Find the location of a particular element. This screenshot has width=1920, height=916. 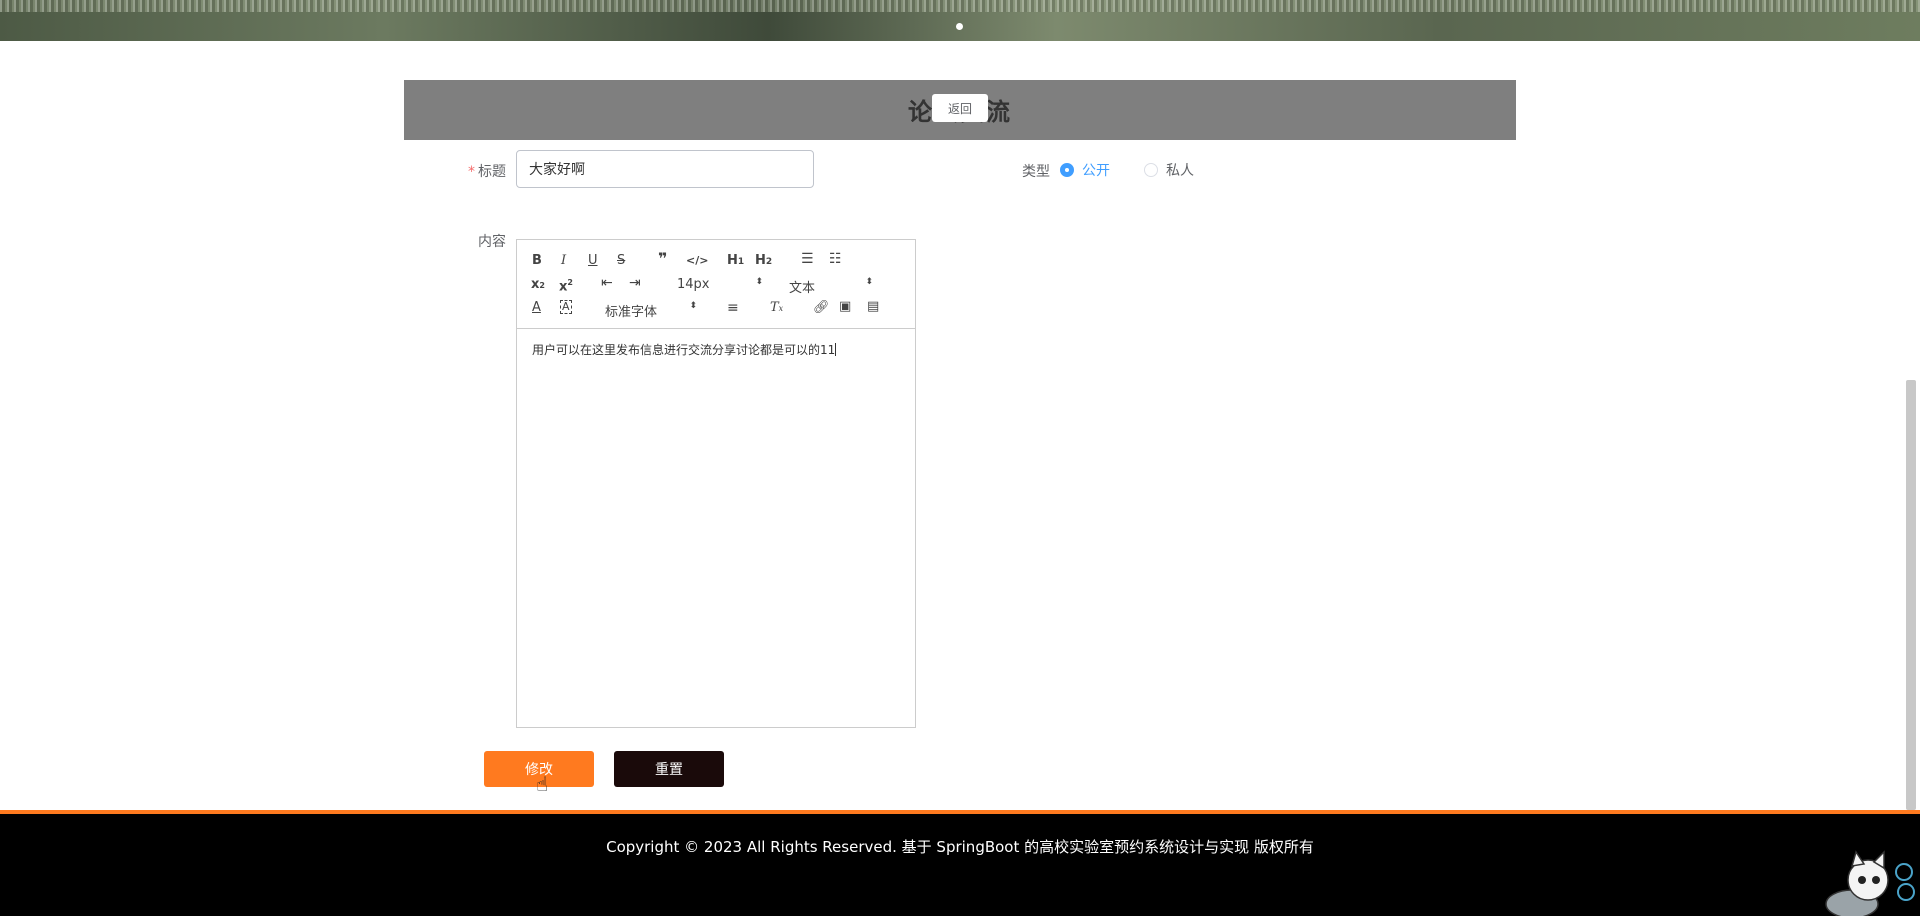

radio-private: 私人 is located at coordinates (1169, 170).